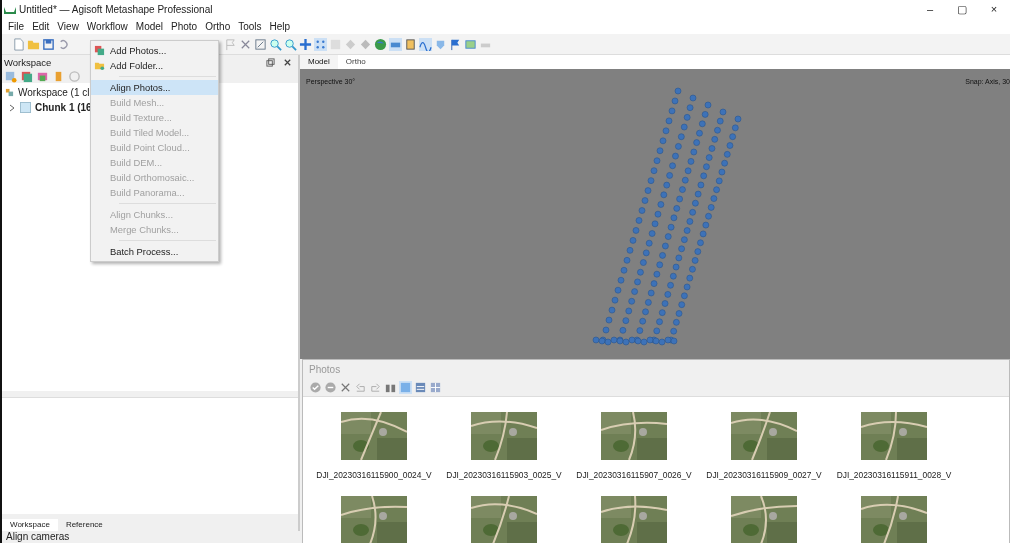  What do you see at coordinates (18, 44) in the screenshot?
I see `new-file-icon` at bounding box center [18, 44].